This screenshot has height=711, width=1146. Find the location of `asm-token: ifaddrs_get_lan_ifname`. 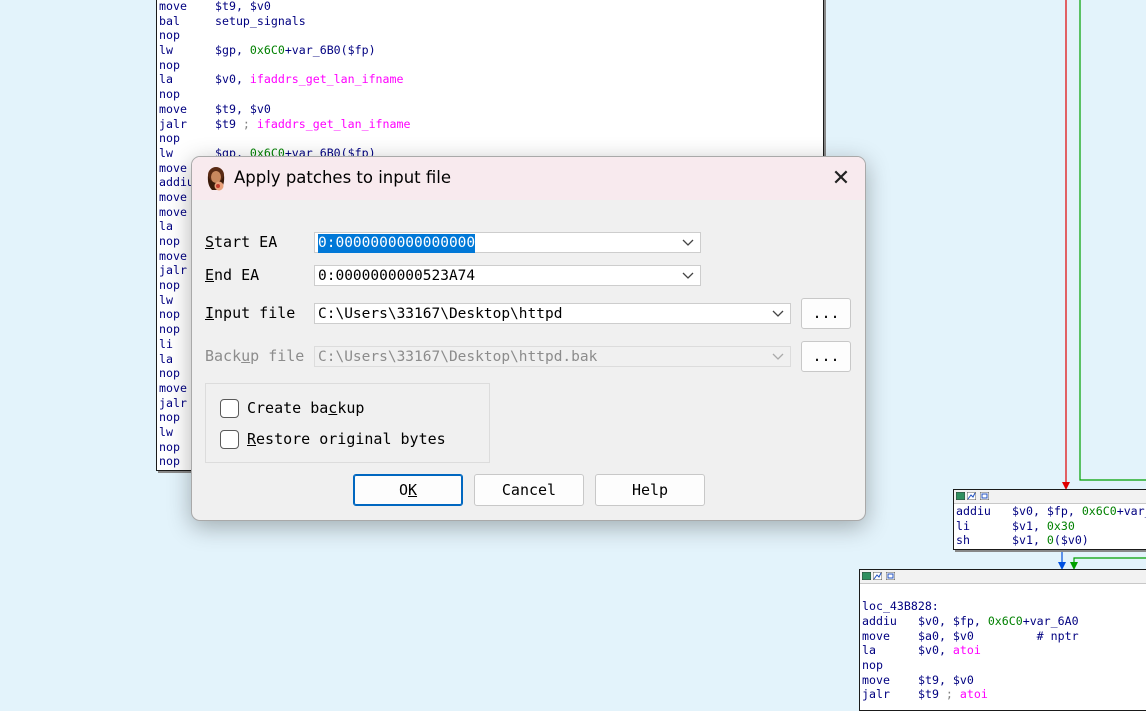

asm-token: ifaddrs_get_lan_ifname is located at coordinates (333, 123).